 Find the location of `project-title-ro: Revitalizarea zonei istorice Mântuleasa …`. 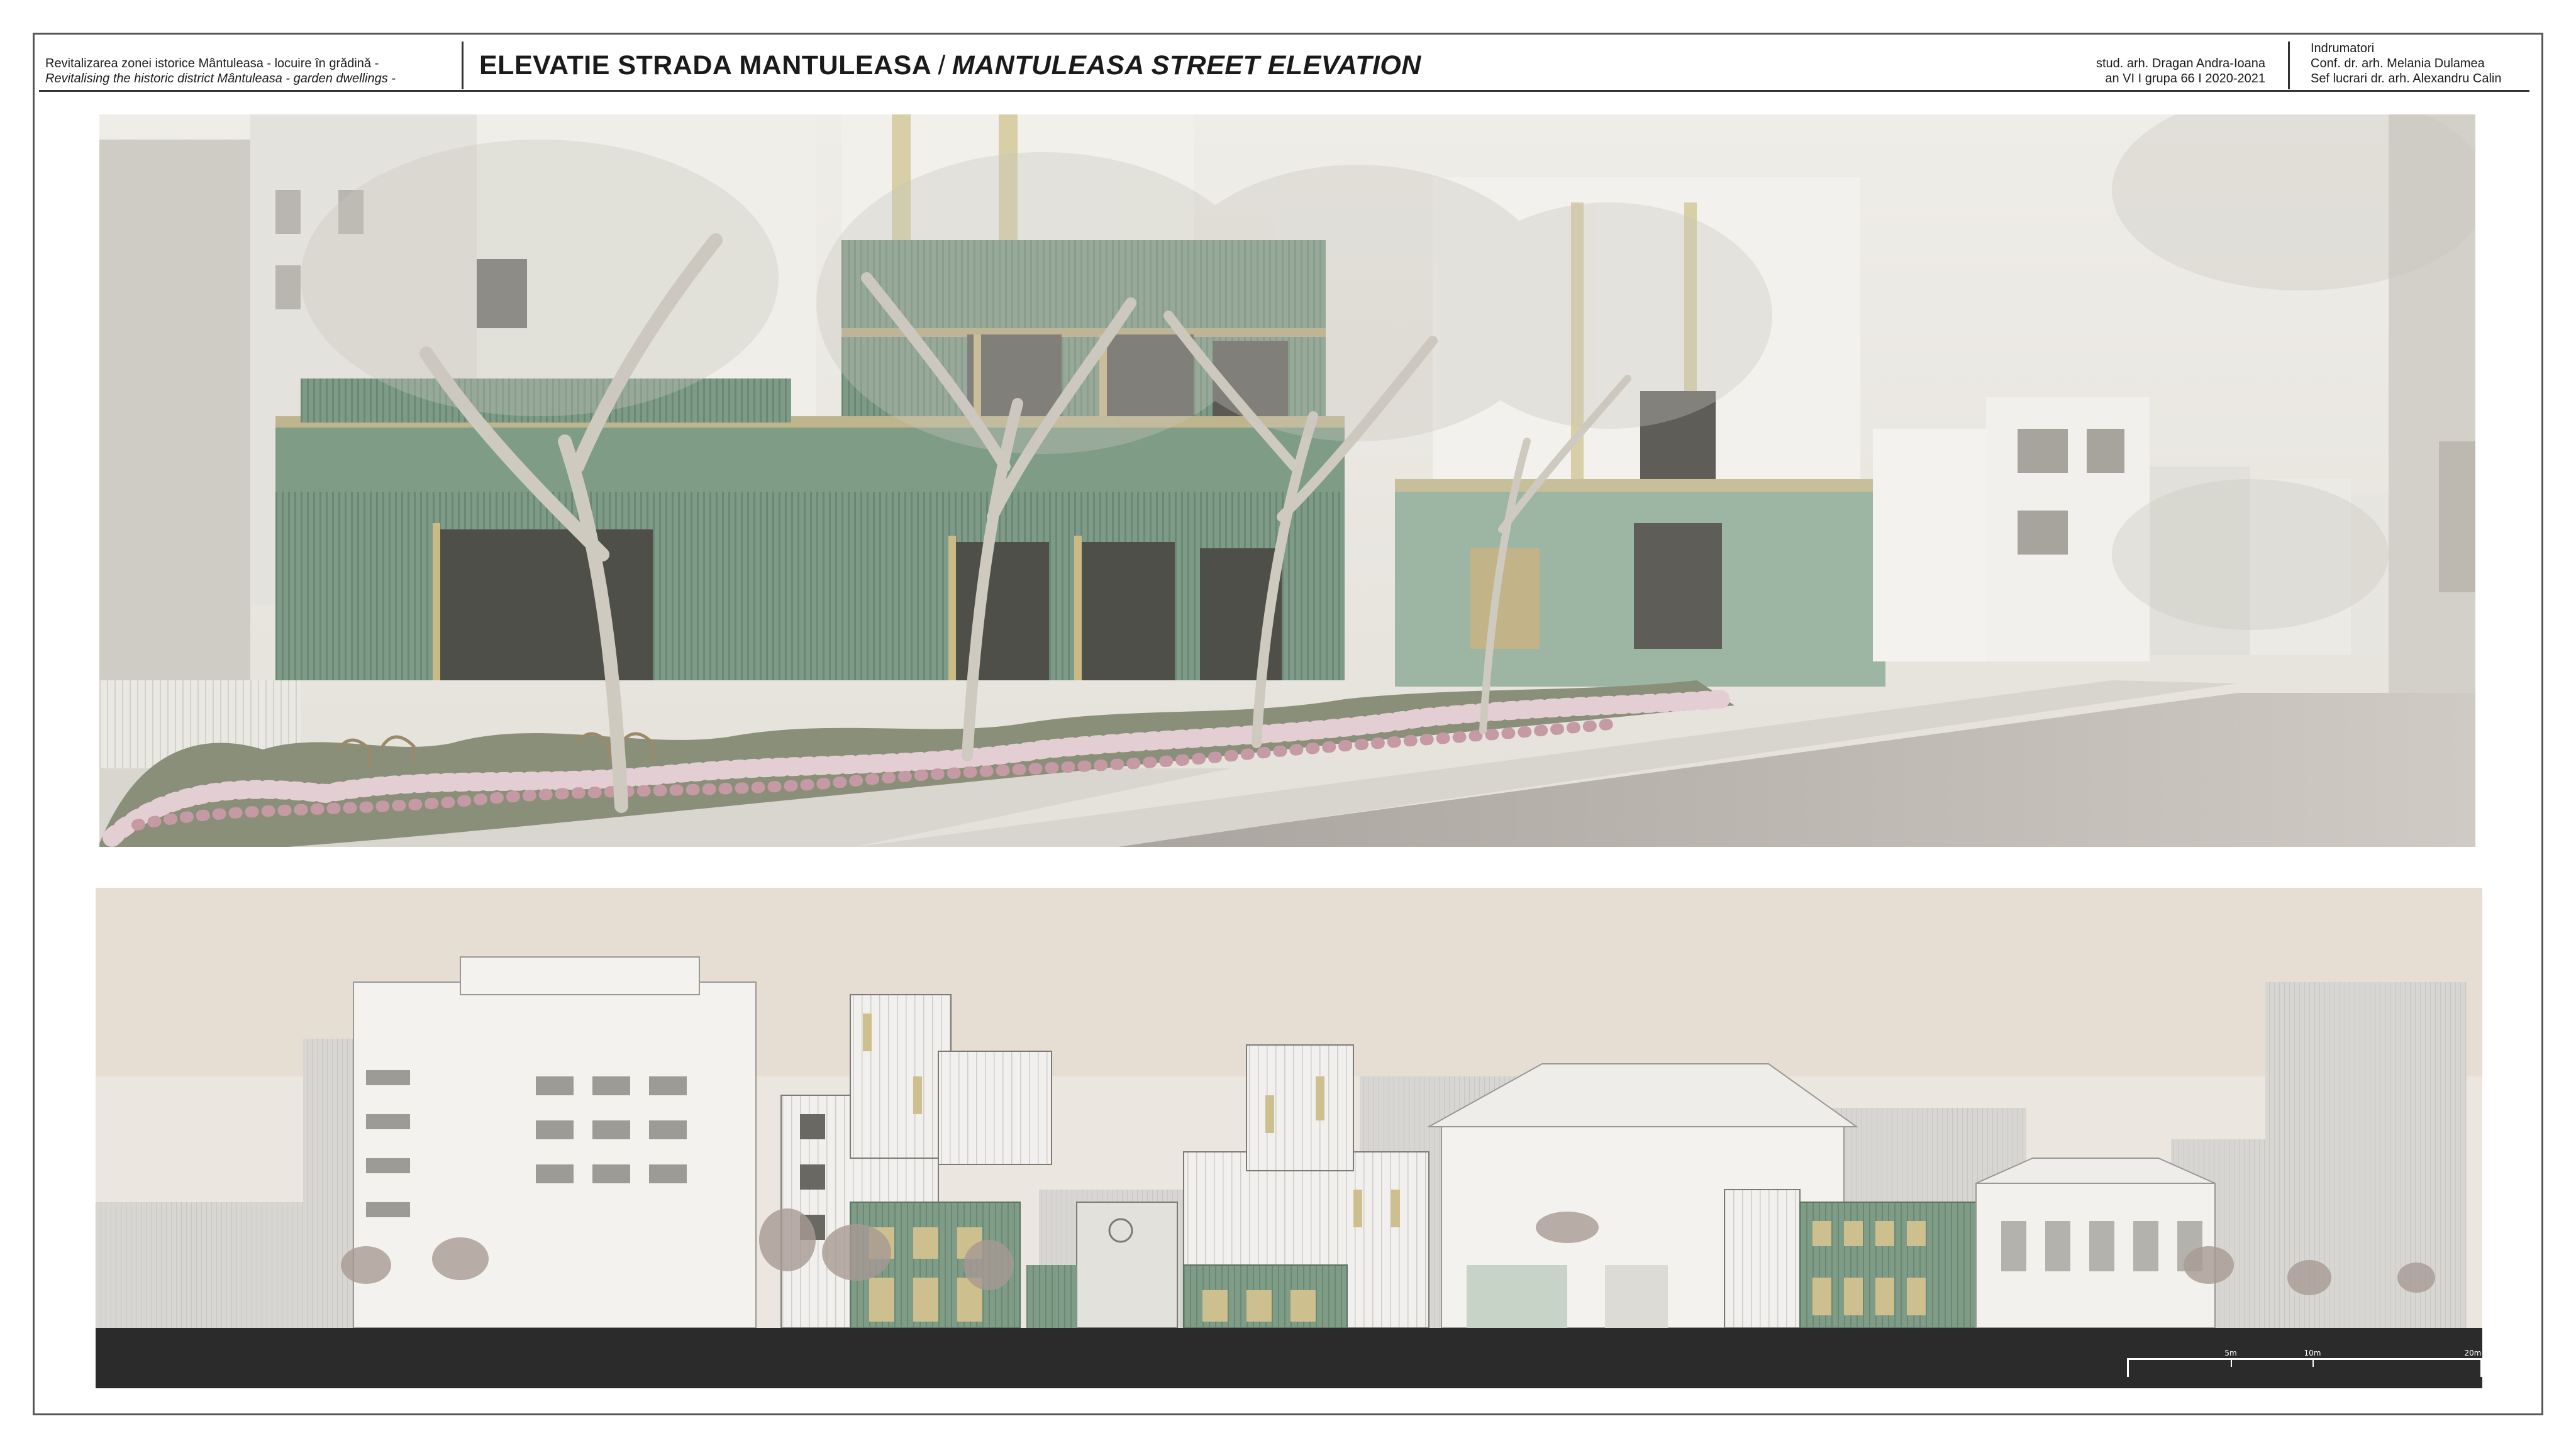

project-title-ro: Revitalizarea zonei istorice Mântuleasa … is located at coordinates (212, 63).